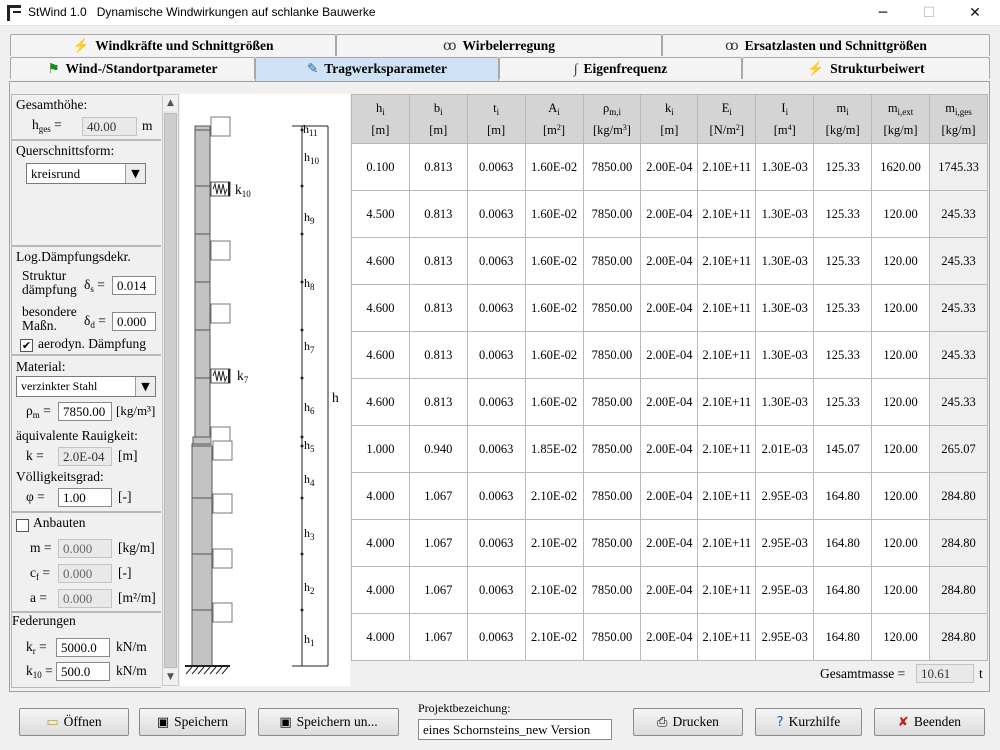  What do you see at coordinates (901, 167) in the screenshot?
I see `table-cell: 1620.00` at bounding box center [901, 167].